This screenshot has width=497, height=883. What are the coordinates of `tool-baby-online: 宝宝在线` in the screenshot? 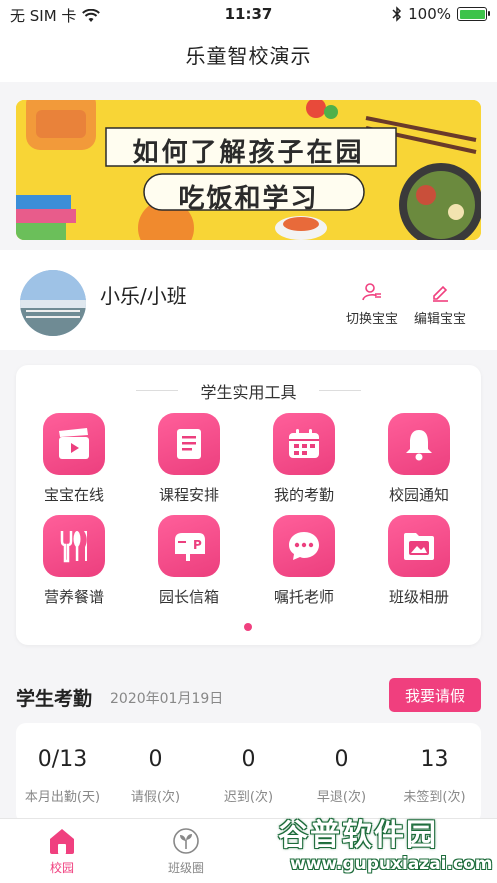 It's located at (74, 459).